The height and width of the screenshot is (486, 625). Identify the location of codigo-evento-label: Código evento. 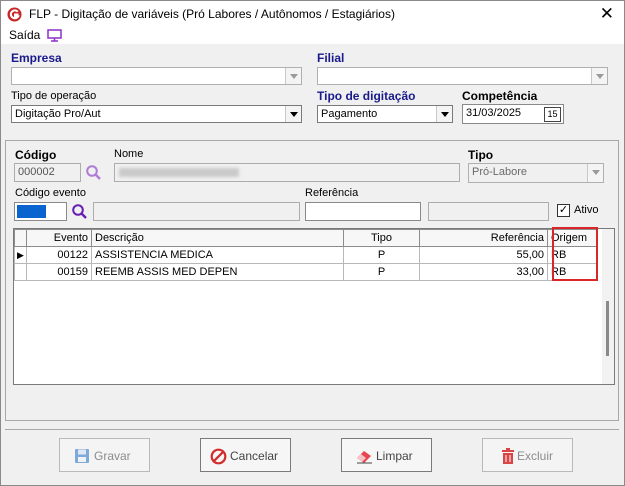
(50, 193).